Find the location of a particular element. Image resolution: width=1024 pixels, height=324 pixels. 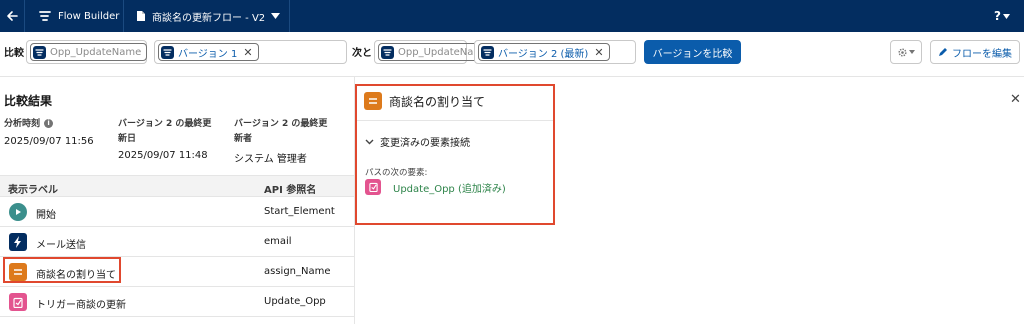

arrow-left-icon is located at coordinates (12, 16).